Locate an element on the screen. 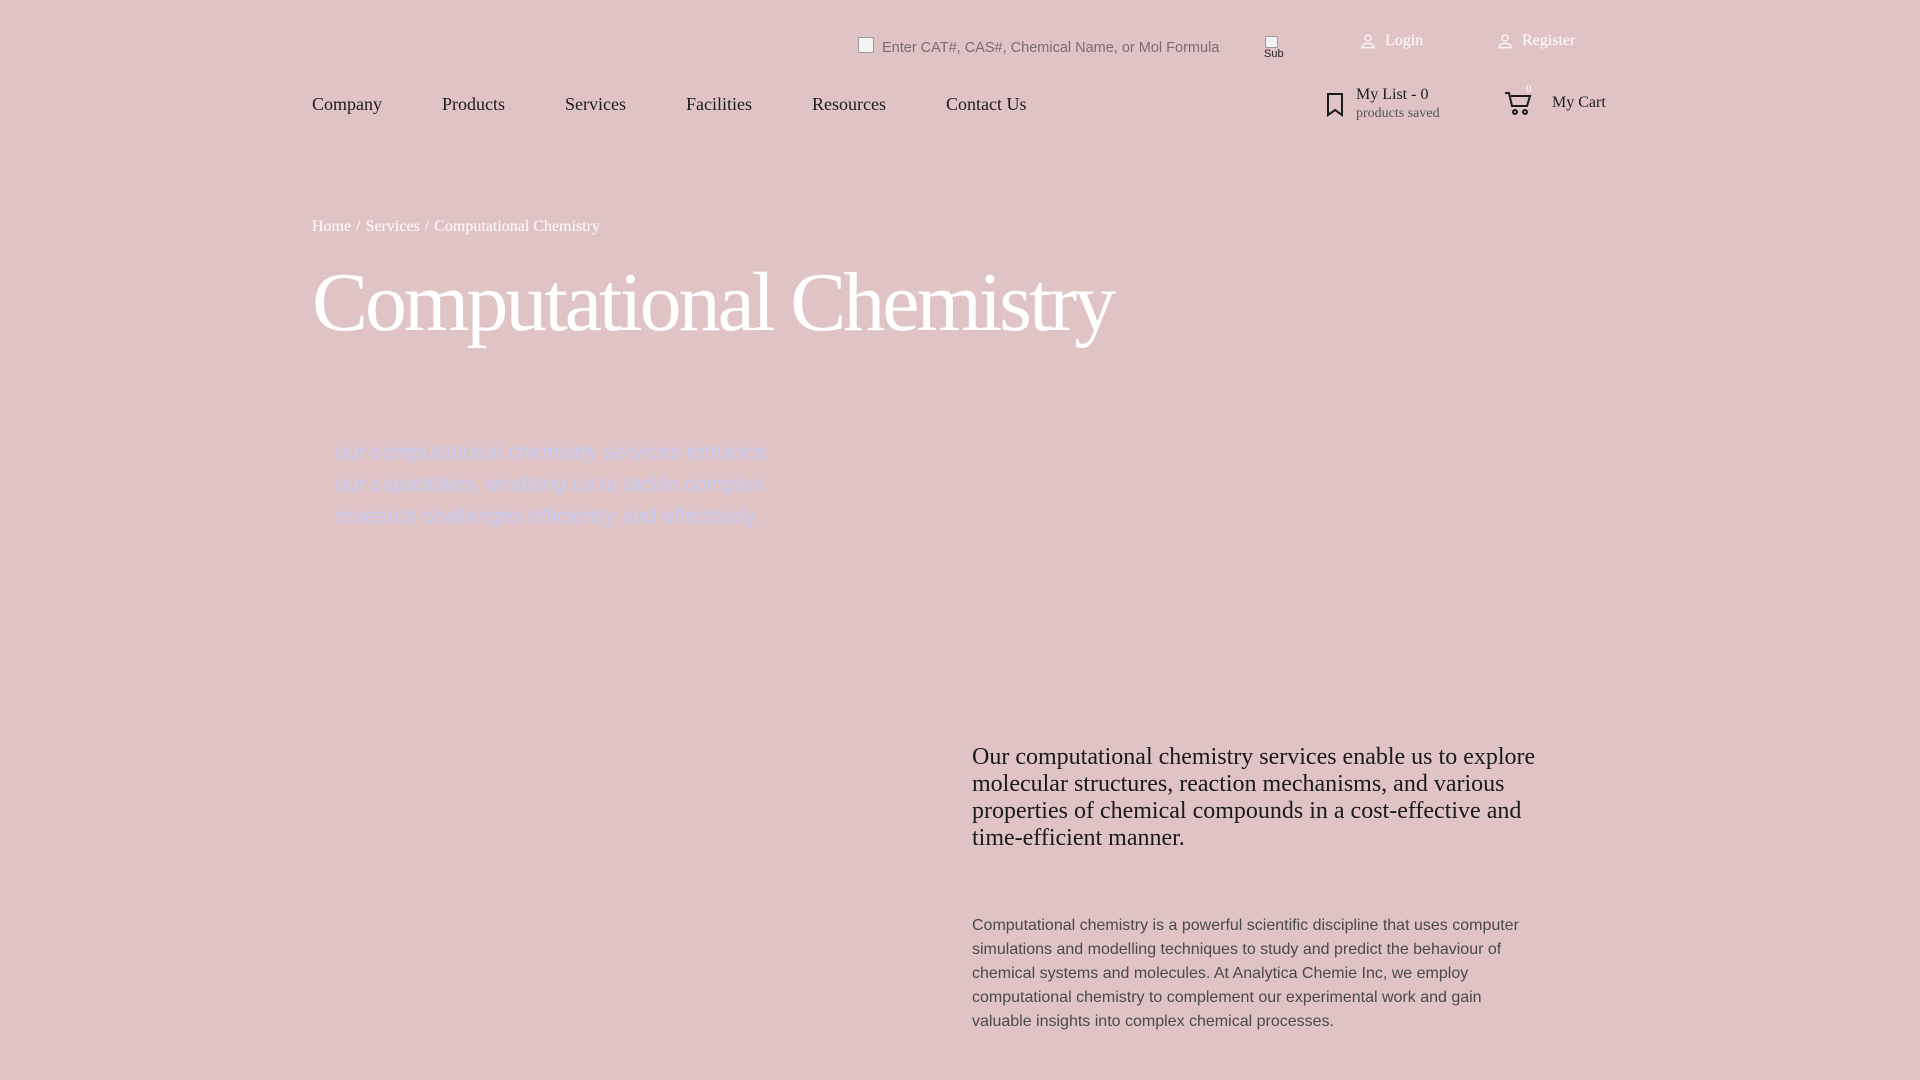 This screenshot has width=1920, height=1080. nav-item-resources: Resources is located at coordinates (849, 104).